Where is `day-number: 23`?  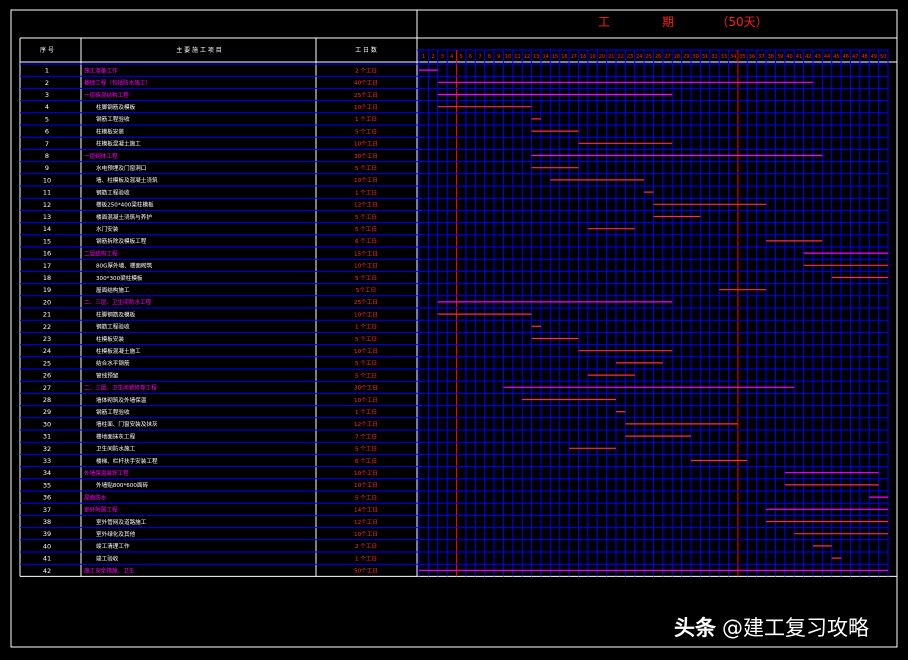
day-number: 23 is located at coordinates (630, 57).